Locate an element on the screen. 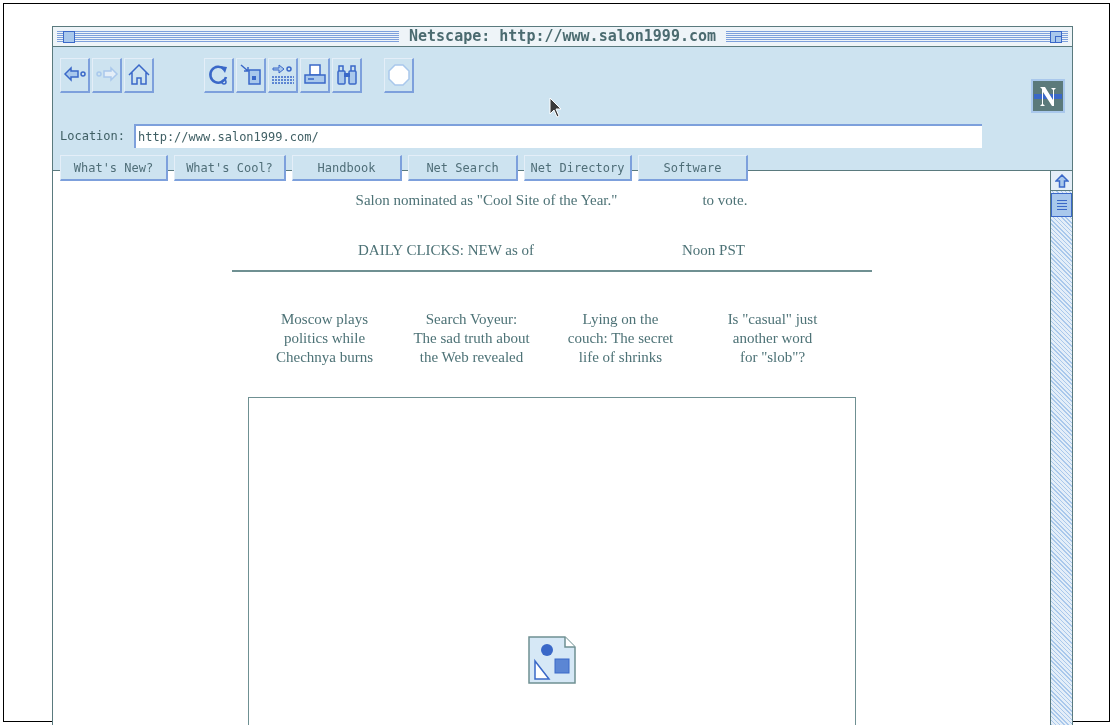  directory-button: Software is located at coordinates (693, 168).